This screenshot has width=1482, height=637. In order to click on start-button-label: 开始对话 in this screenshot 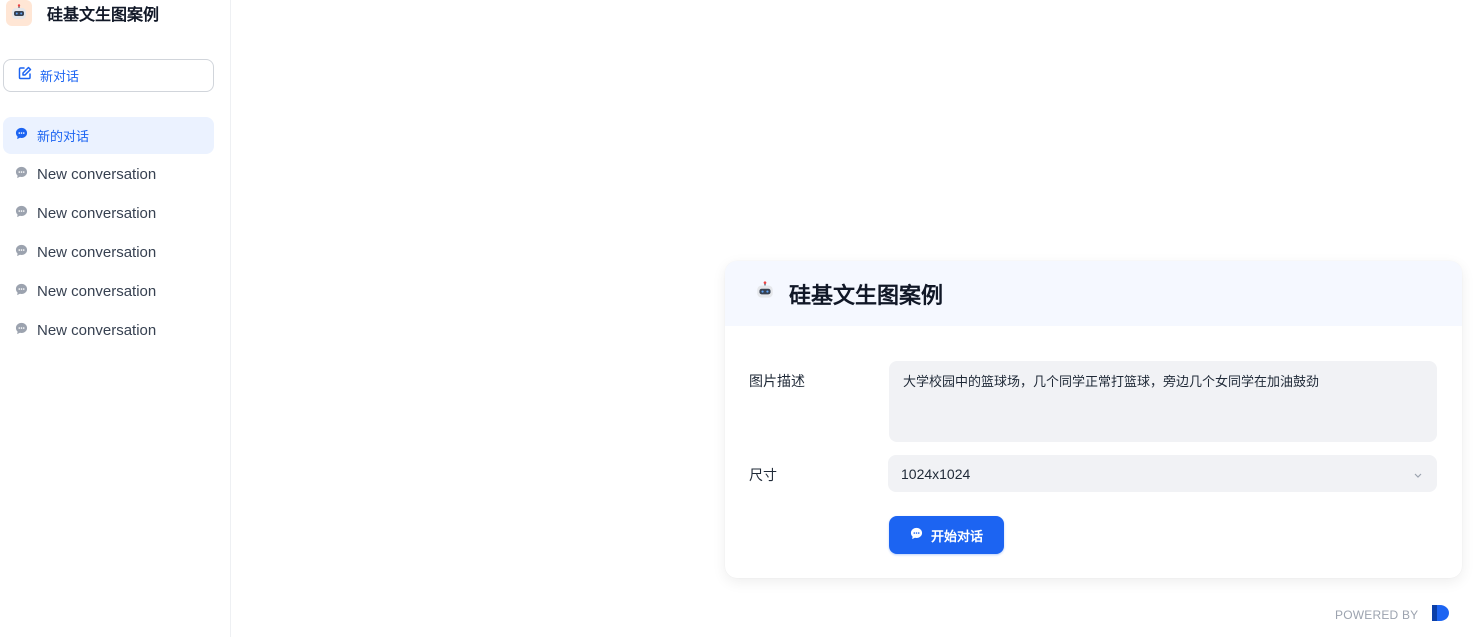, I will do `click(956, 536)`.